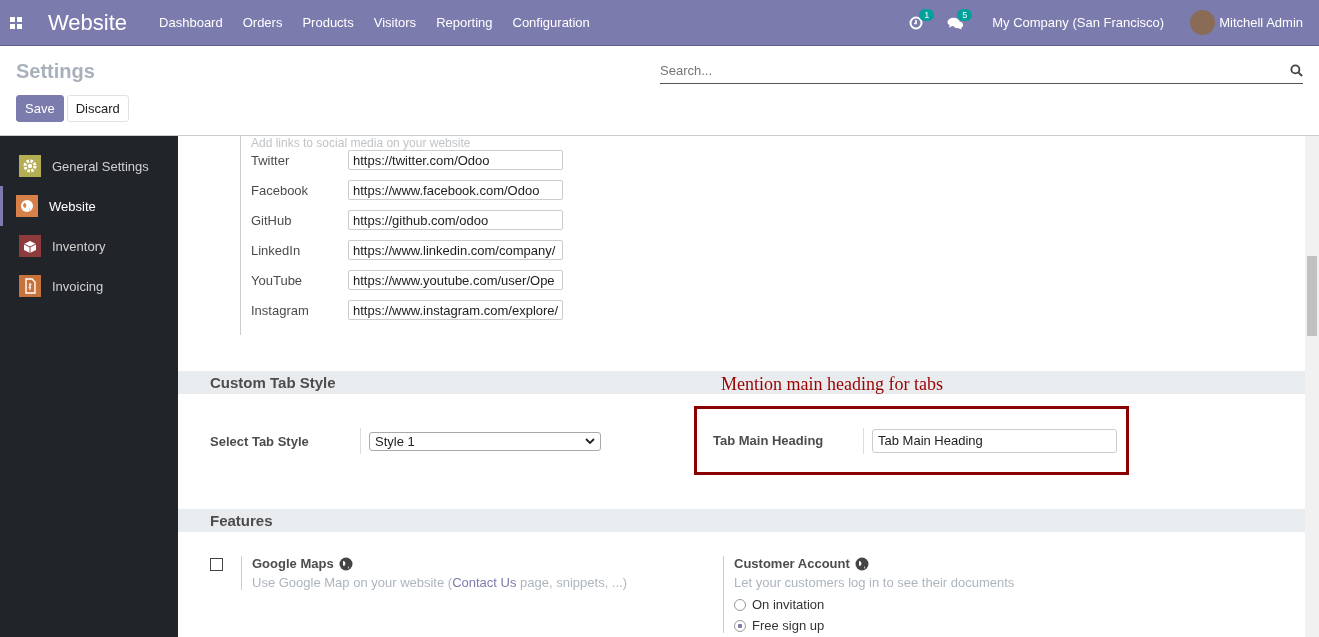 The height and width of the screenshot is (637, 1319). What do you see at coordinates (272, 220) in the screenshot?
I see `social-link-label: GitHub` at bounding box center [272, 220].